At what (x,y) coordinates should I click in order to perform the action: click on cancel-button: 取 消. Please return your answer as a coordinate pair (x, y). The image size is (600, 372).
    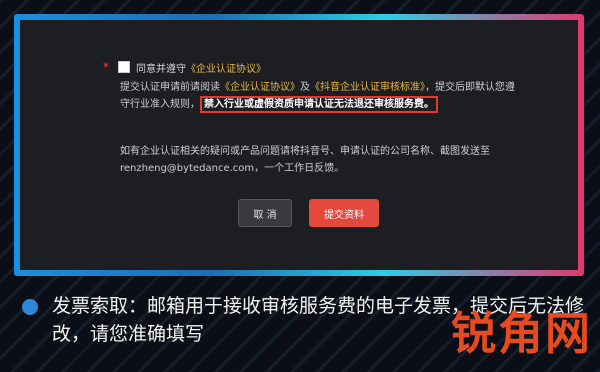
    Looking at the image, I should click on (265, 213).